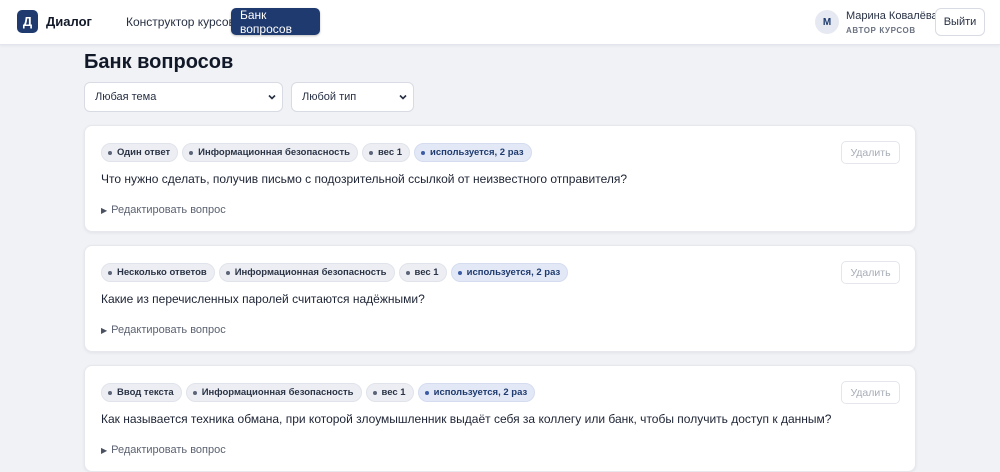 The height and width of the screenshot is (472, 1000). I want to click on user-name: Марина Ковалёва, so click(892, 16).